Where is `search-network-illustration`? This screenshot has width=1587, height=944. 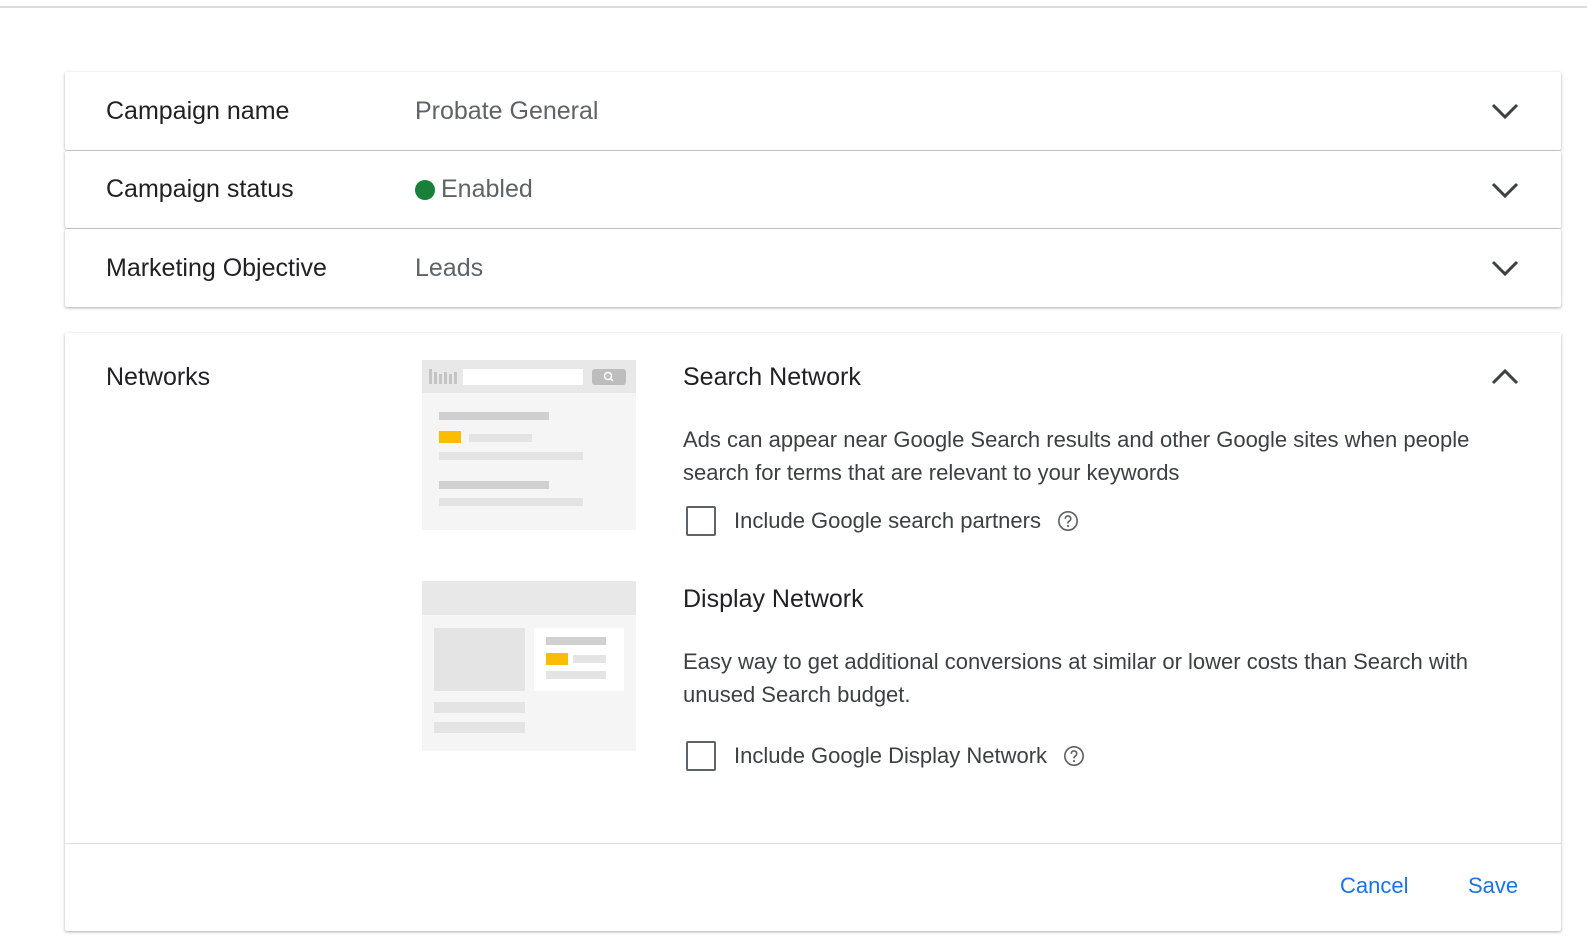 search-network-illustration is located at coordinates (529, 445).